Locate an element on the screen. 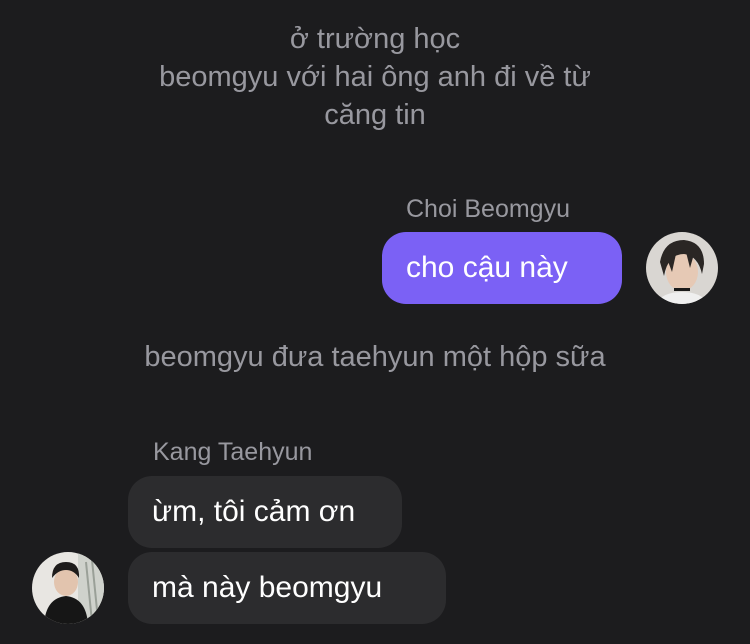 Image resolution: width=750 pixels, height=644 pixels. message-bubble-outgoing: cho cậu này is located at coordinates (502, 268).